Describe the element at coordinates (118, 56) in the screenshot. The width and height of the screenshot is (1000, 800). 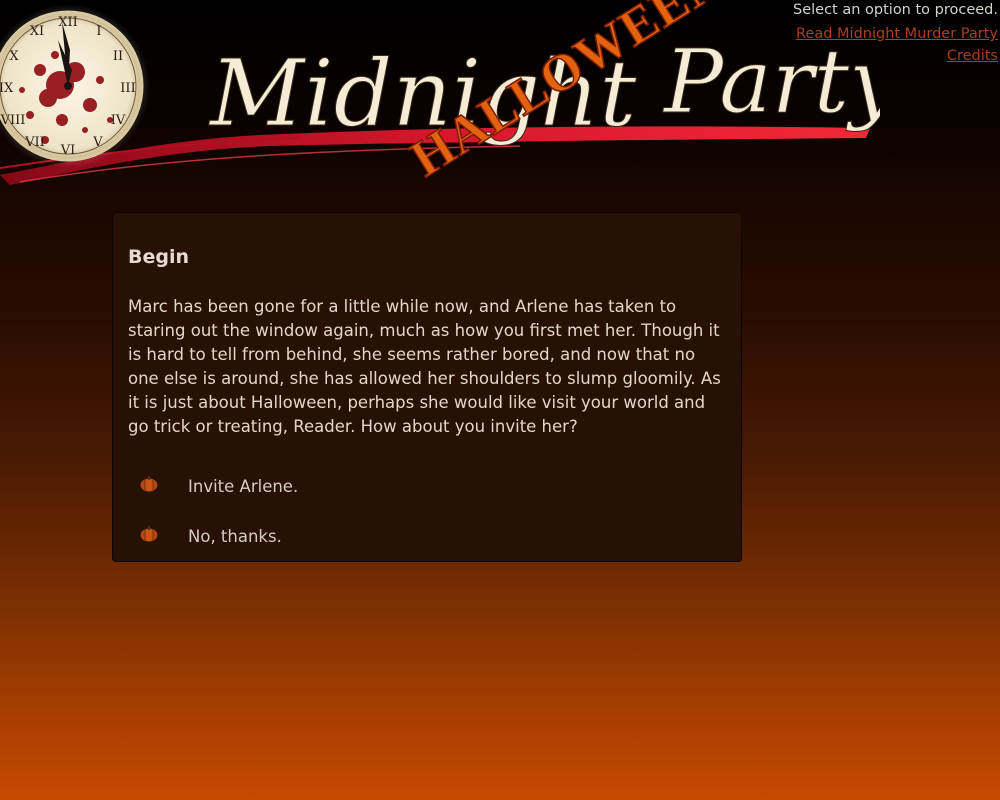
I see `clock-numeral: II` at that location.